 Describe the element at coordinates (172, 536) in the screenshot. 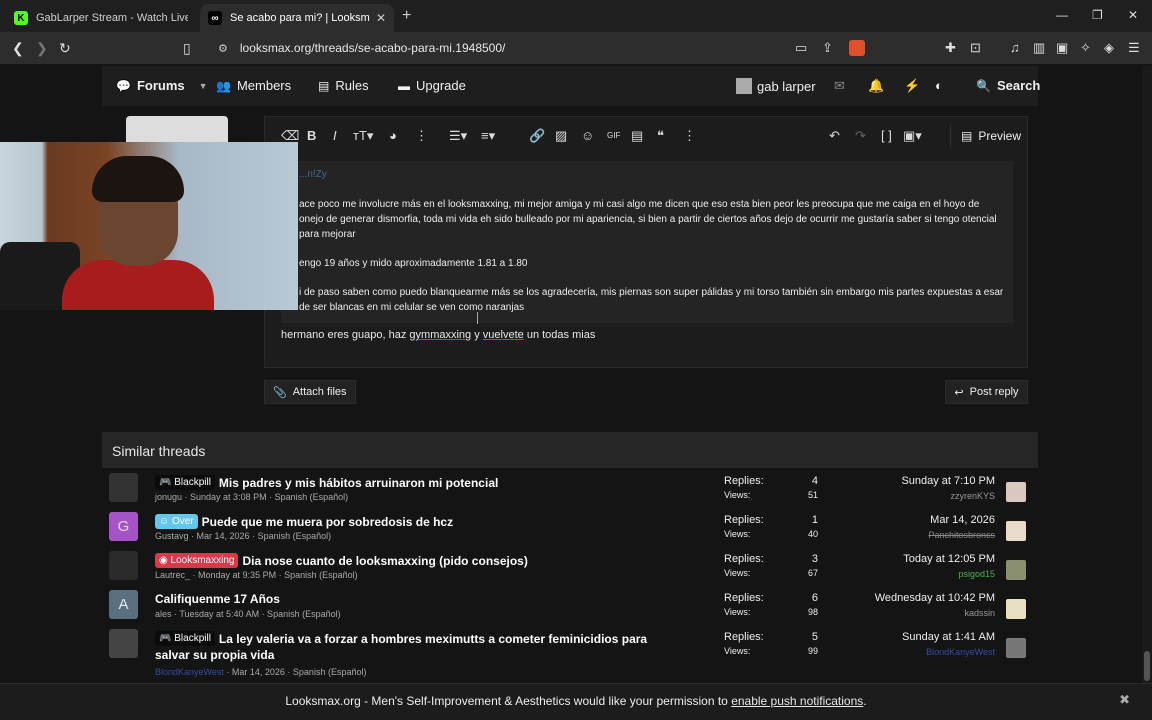

I see `thread-author: Gustavg` at that location.